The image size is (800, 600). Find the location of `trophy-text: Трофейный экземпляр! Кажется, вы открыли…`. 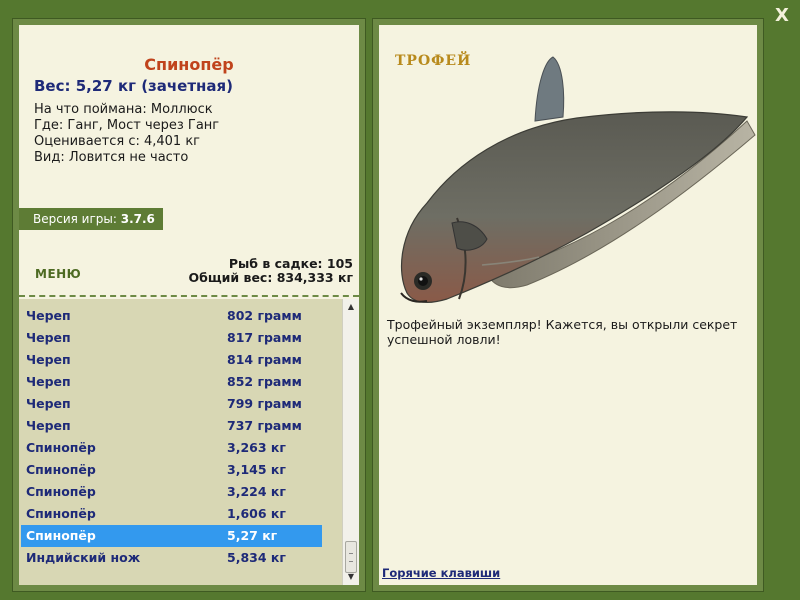

trophy-text: Трофейный экземпляр! Кажется, вы открыли… is located at coordinates (562, 332).